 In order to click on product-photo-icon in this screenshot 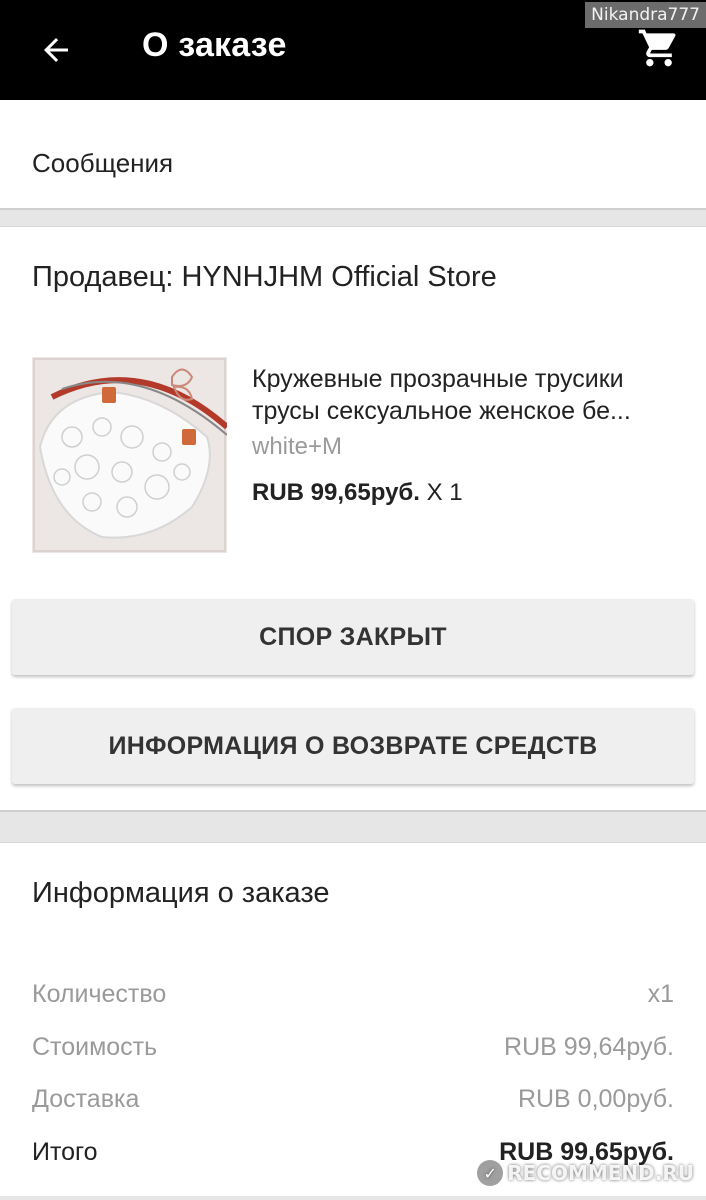, I will do `click(129, 455)`.